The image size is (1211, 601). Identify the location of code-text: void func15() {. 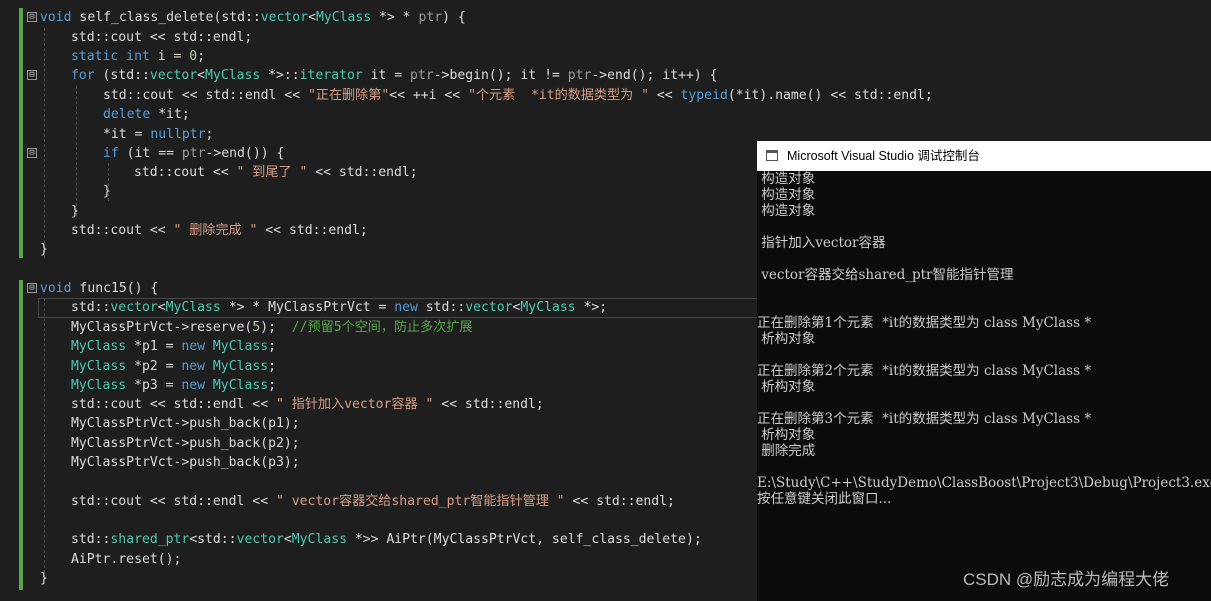
(99, 288).